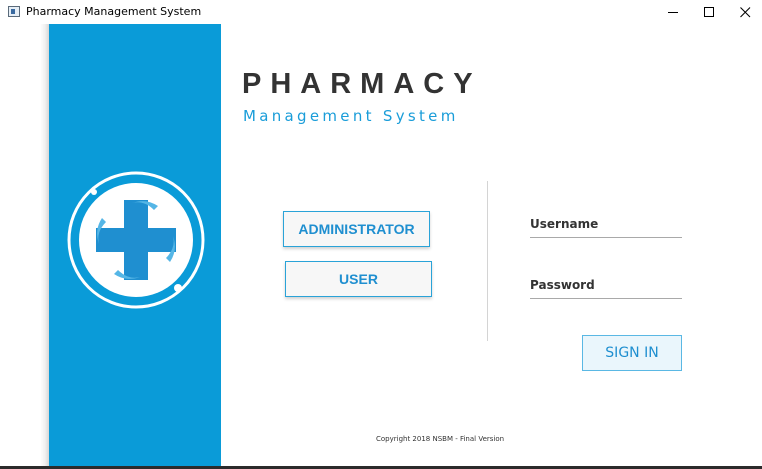 The height and width of the screenshot is (469, 762). What do you see at coordinates (114, 11) in the screenshot?
I see `window-title: Pharmacy Management System` at bounding box center [114, 11].